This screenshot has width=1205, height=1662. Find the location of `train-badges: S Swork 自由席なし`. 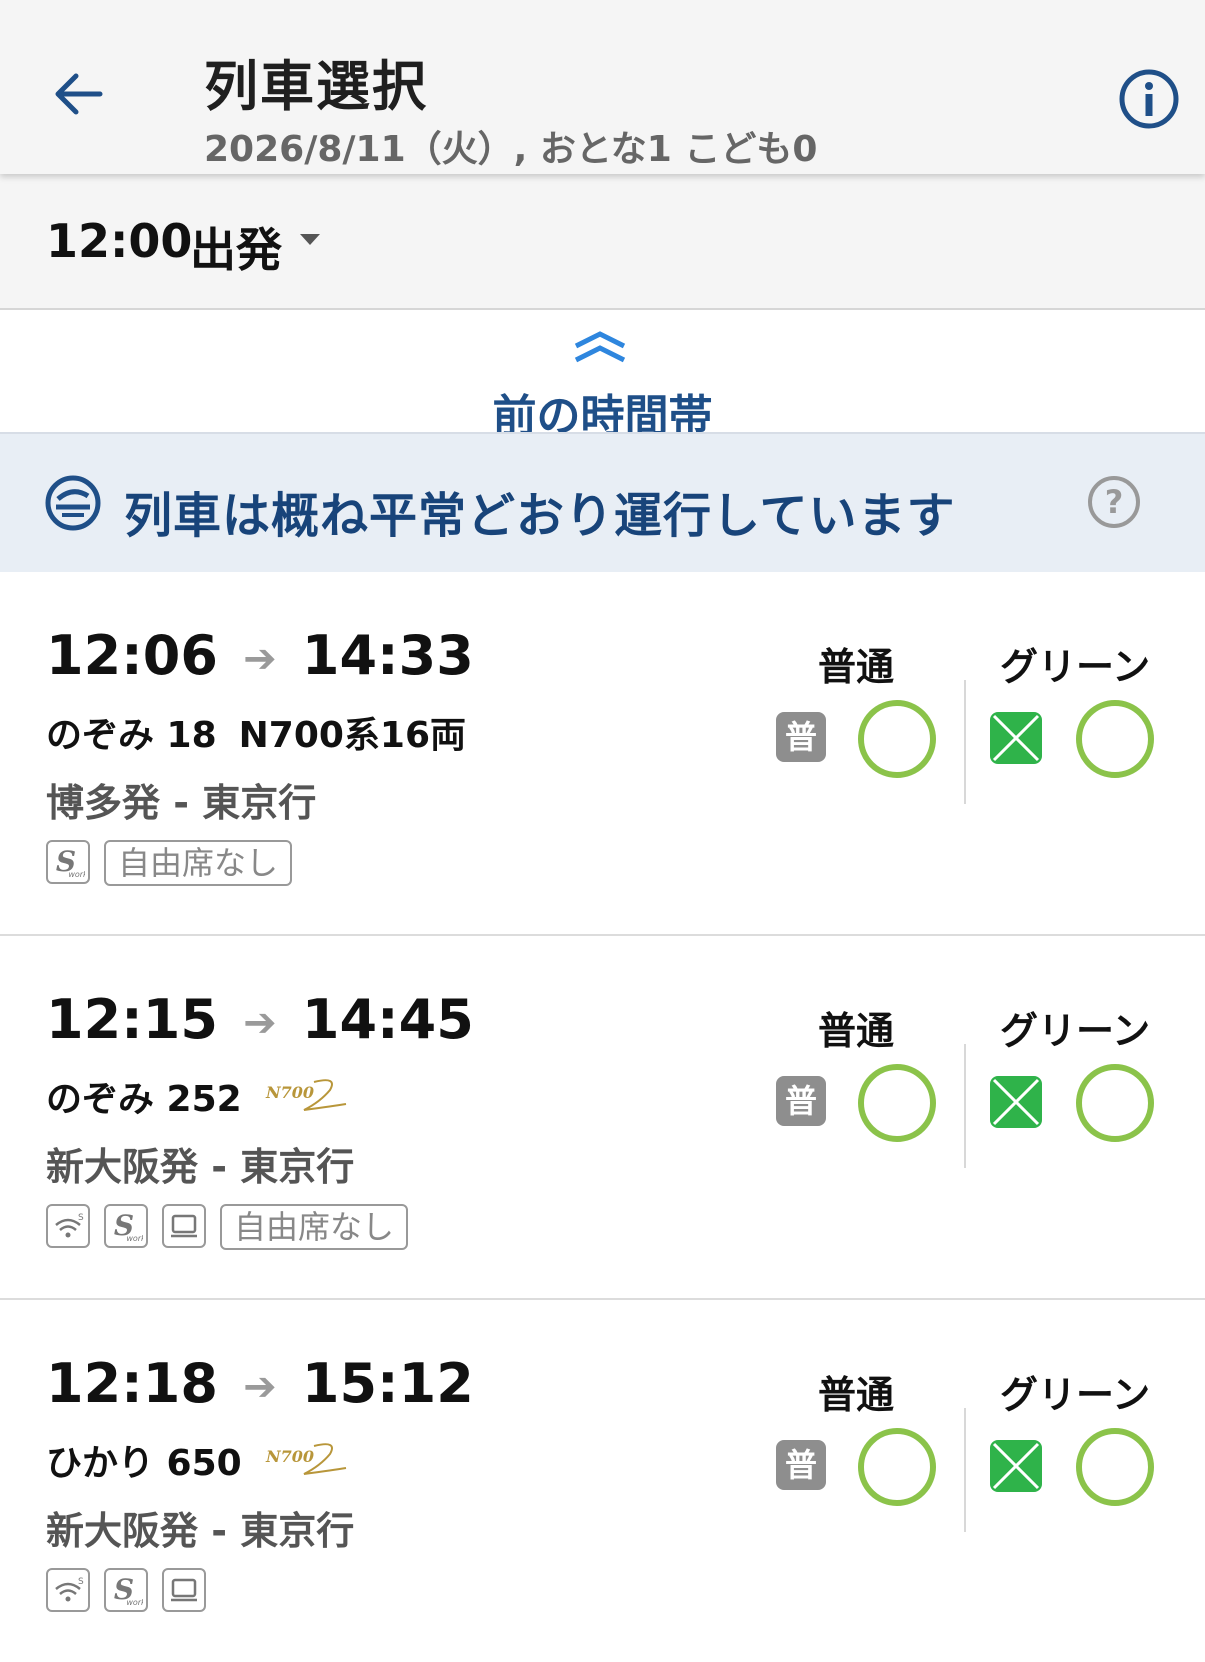

train-badges: S Swork 自由席なし is located at coordinates (227, 1227).